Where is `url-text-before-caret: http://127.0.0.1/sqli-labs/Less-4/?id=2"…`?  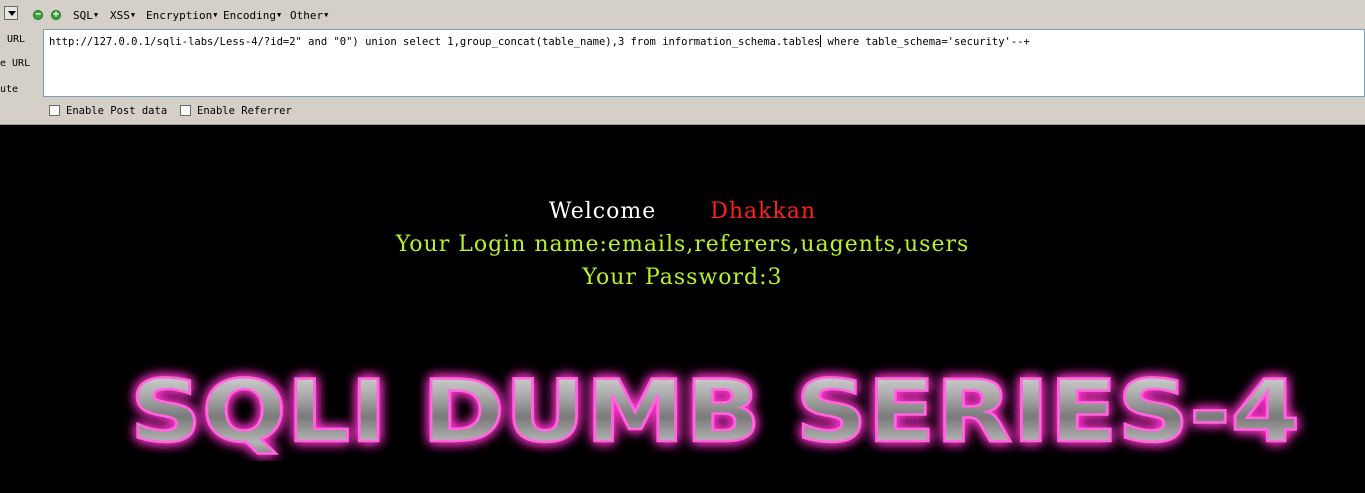 url-text-before-caret: http://127.0.0.1/sqli-labs/Less-4/?id=2"… is located at coordinates (435, 42).